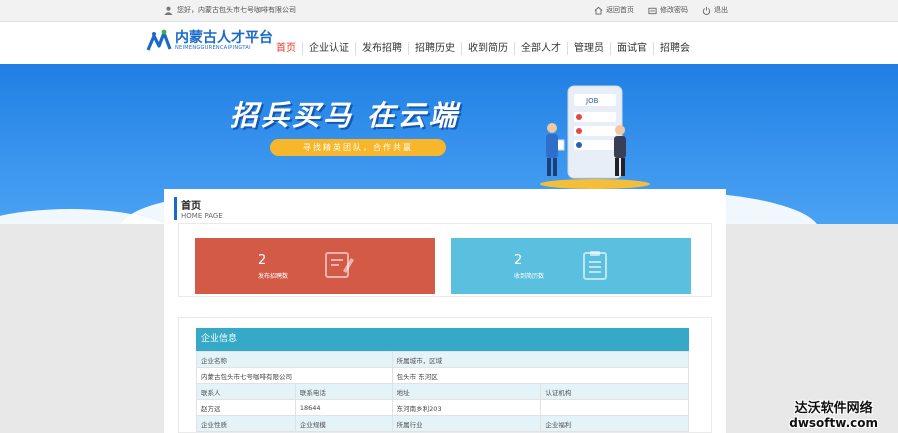  Describe the element at coordinates (294, 375) in the screenshot. I see `company-name-value: 内蒙古包头市七号咖啡有限公司` at that location.